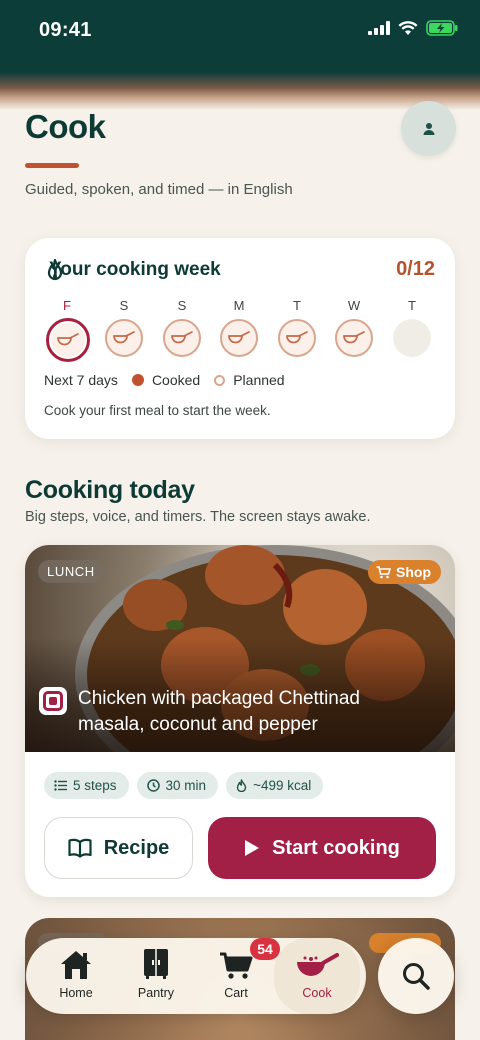  I want to click on battery-charging-icon, so click(442, 28).